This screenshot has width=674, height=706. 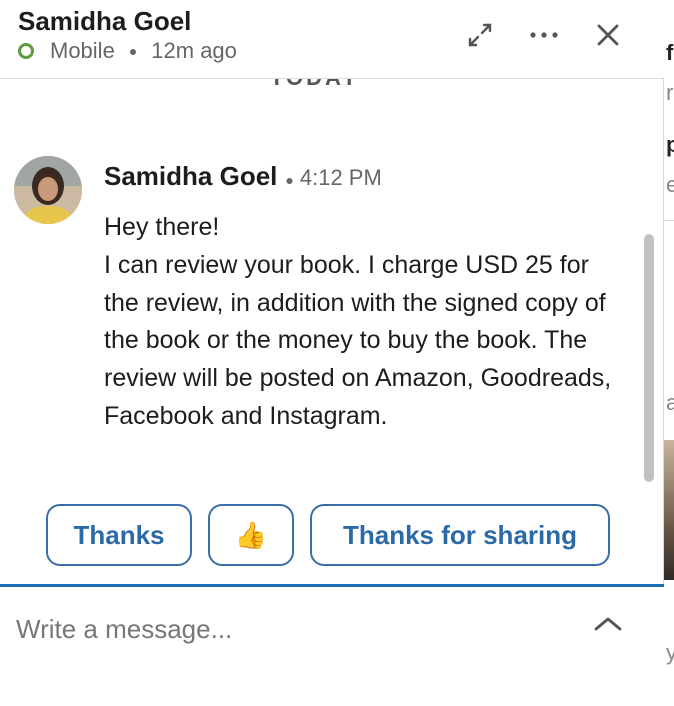 What do you see at coordinates (544, 35) in the screenshot?
I see `more-icon` at bounding box center [544, 35].